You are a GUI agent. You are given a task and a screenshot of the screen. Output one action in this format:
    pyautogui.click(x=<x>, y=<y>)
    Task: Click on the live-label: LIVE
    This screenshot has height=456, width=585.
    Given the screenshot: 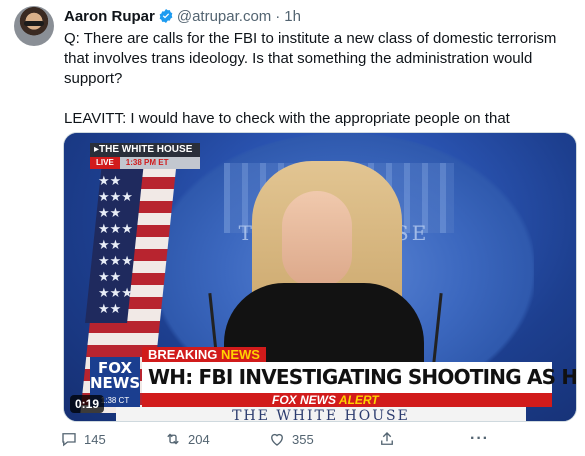 What is the action you would take?
    pyautogui.click(x=105, y=163)
    